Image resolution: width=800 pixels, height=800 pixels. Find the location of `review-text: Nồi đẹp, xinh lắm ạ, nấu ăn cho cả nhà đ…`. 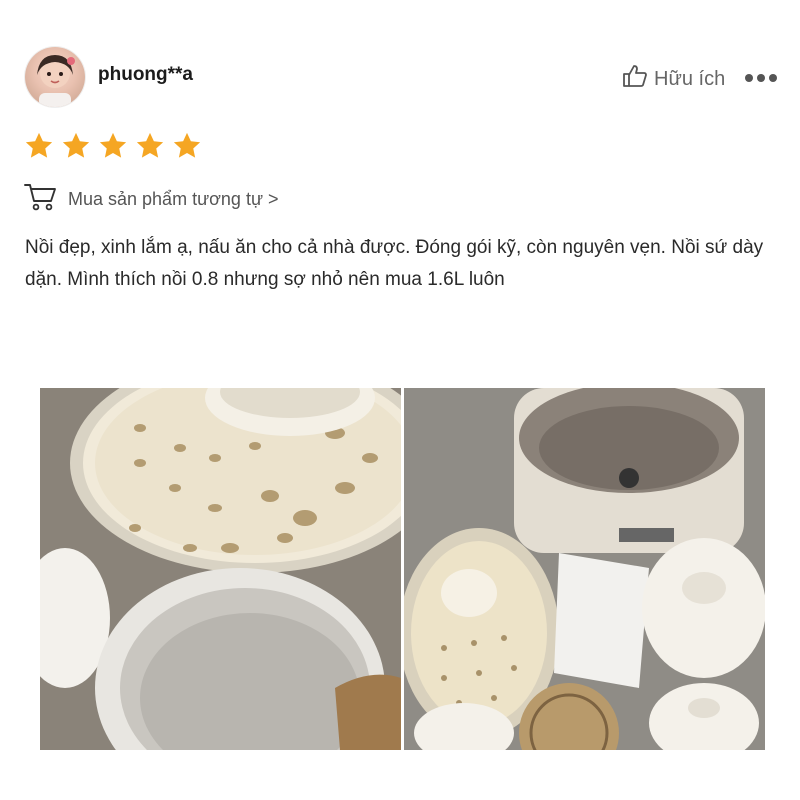

review-text: Nồi đẹp, xinh lắm ạ, nấu ăn cho cả nhà đ… is located at coordinates (394, 263).